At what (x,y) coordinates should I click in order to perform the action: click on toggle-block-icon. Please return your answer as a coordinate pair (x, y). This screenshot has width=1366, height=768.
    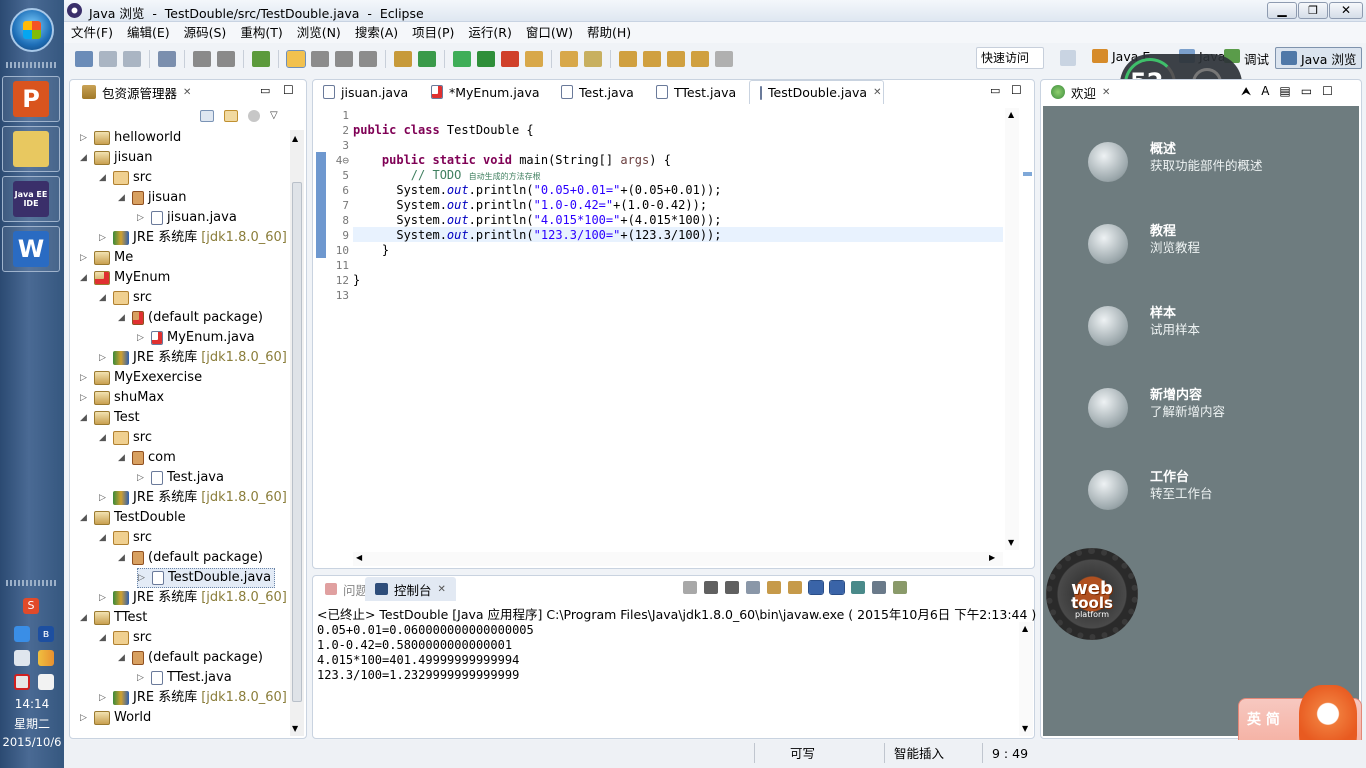
    Looking at the image, I should click on (320, 59).